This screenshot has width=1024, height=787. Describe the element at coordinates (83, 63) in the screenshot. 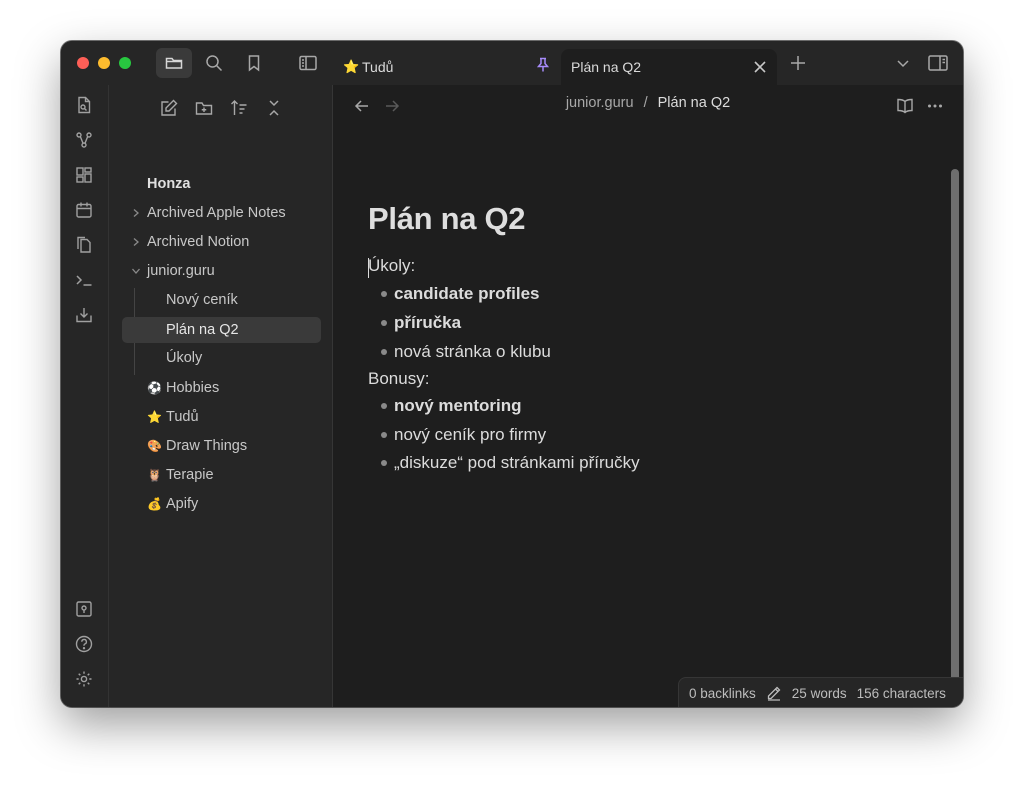

I see `close-window-button` at that location.